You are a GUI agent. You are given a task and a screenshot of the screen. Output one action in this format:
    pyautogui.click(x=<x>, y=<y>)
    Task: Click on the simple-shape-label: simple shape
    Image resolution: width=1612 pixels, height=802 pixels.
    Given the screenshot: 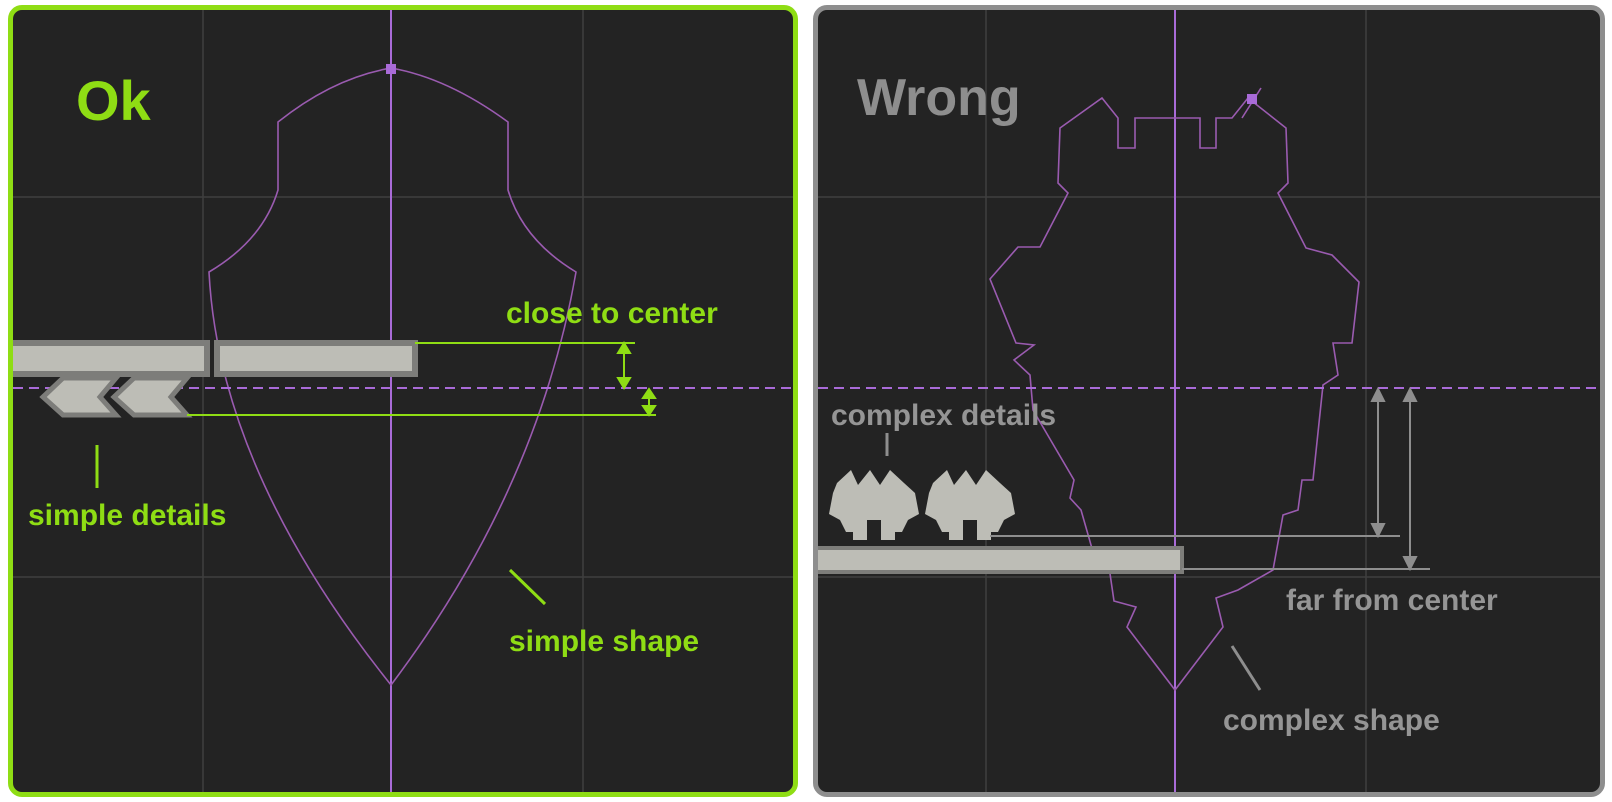 What is the action you would take?
    pyautogui.click(x=604, y=641)
    